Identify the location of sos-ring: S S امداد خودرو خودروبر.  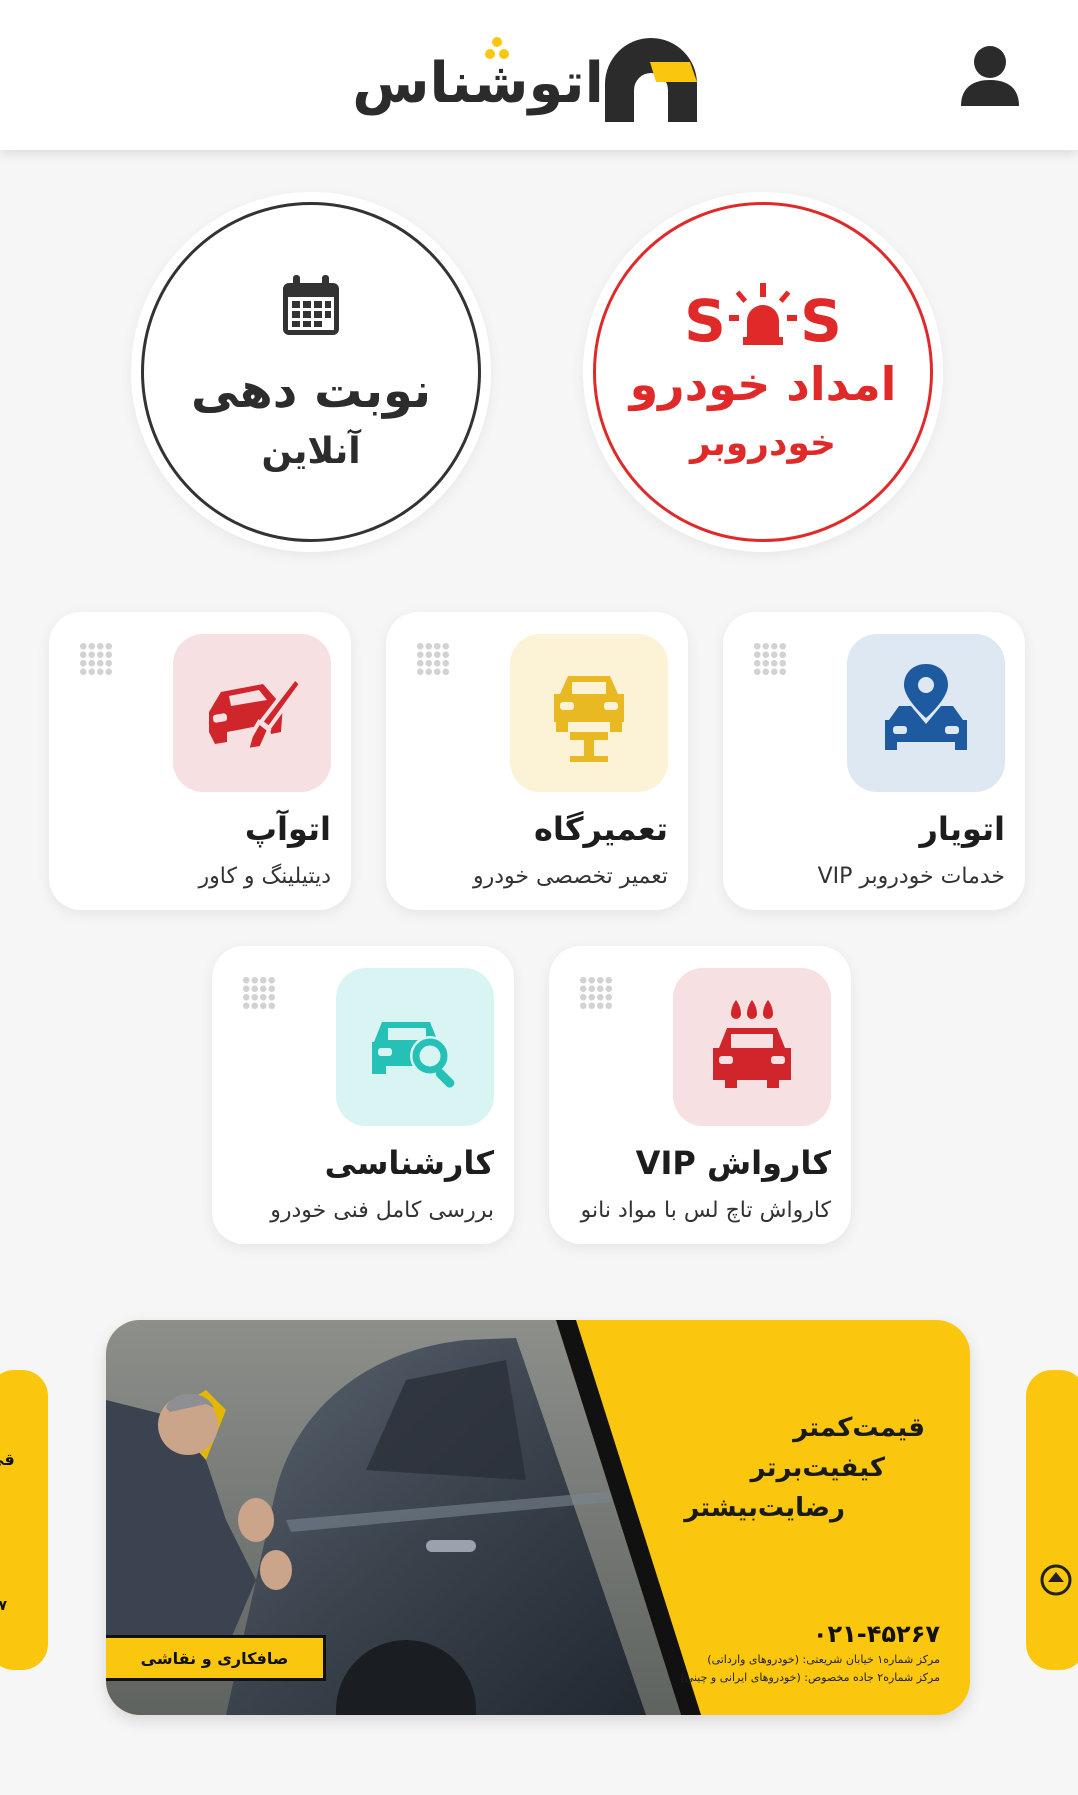
(763, 372).